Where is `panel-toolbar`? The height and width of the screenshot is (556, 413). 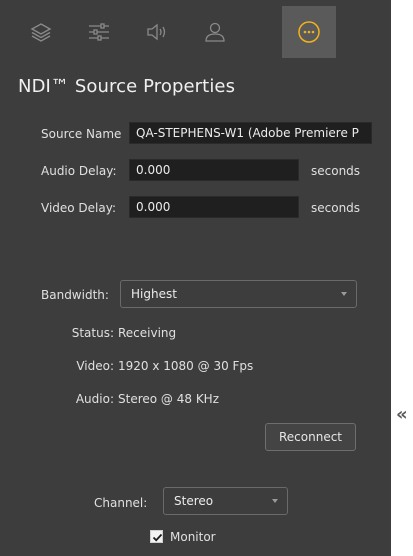 panel-toolbar is located at coordinates (195, 30).